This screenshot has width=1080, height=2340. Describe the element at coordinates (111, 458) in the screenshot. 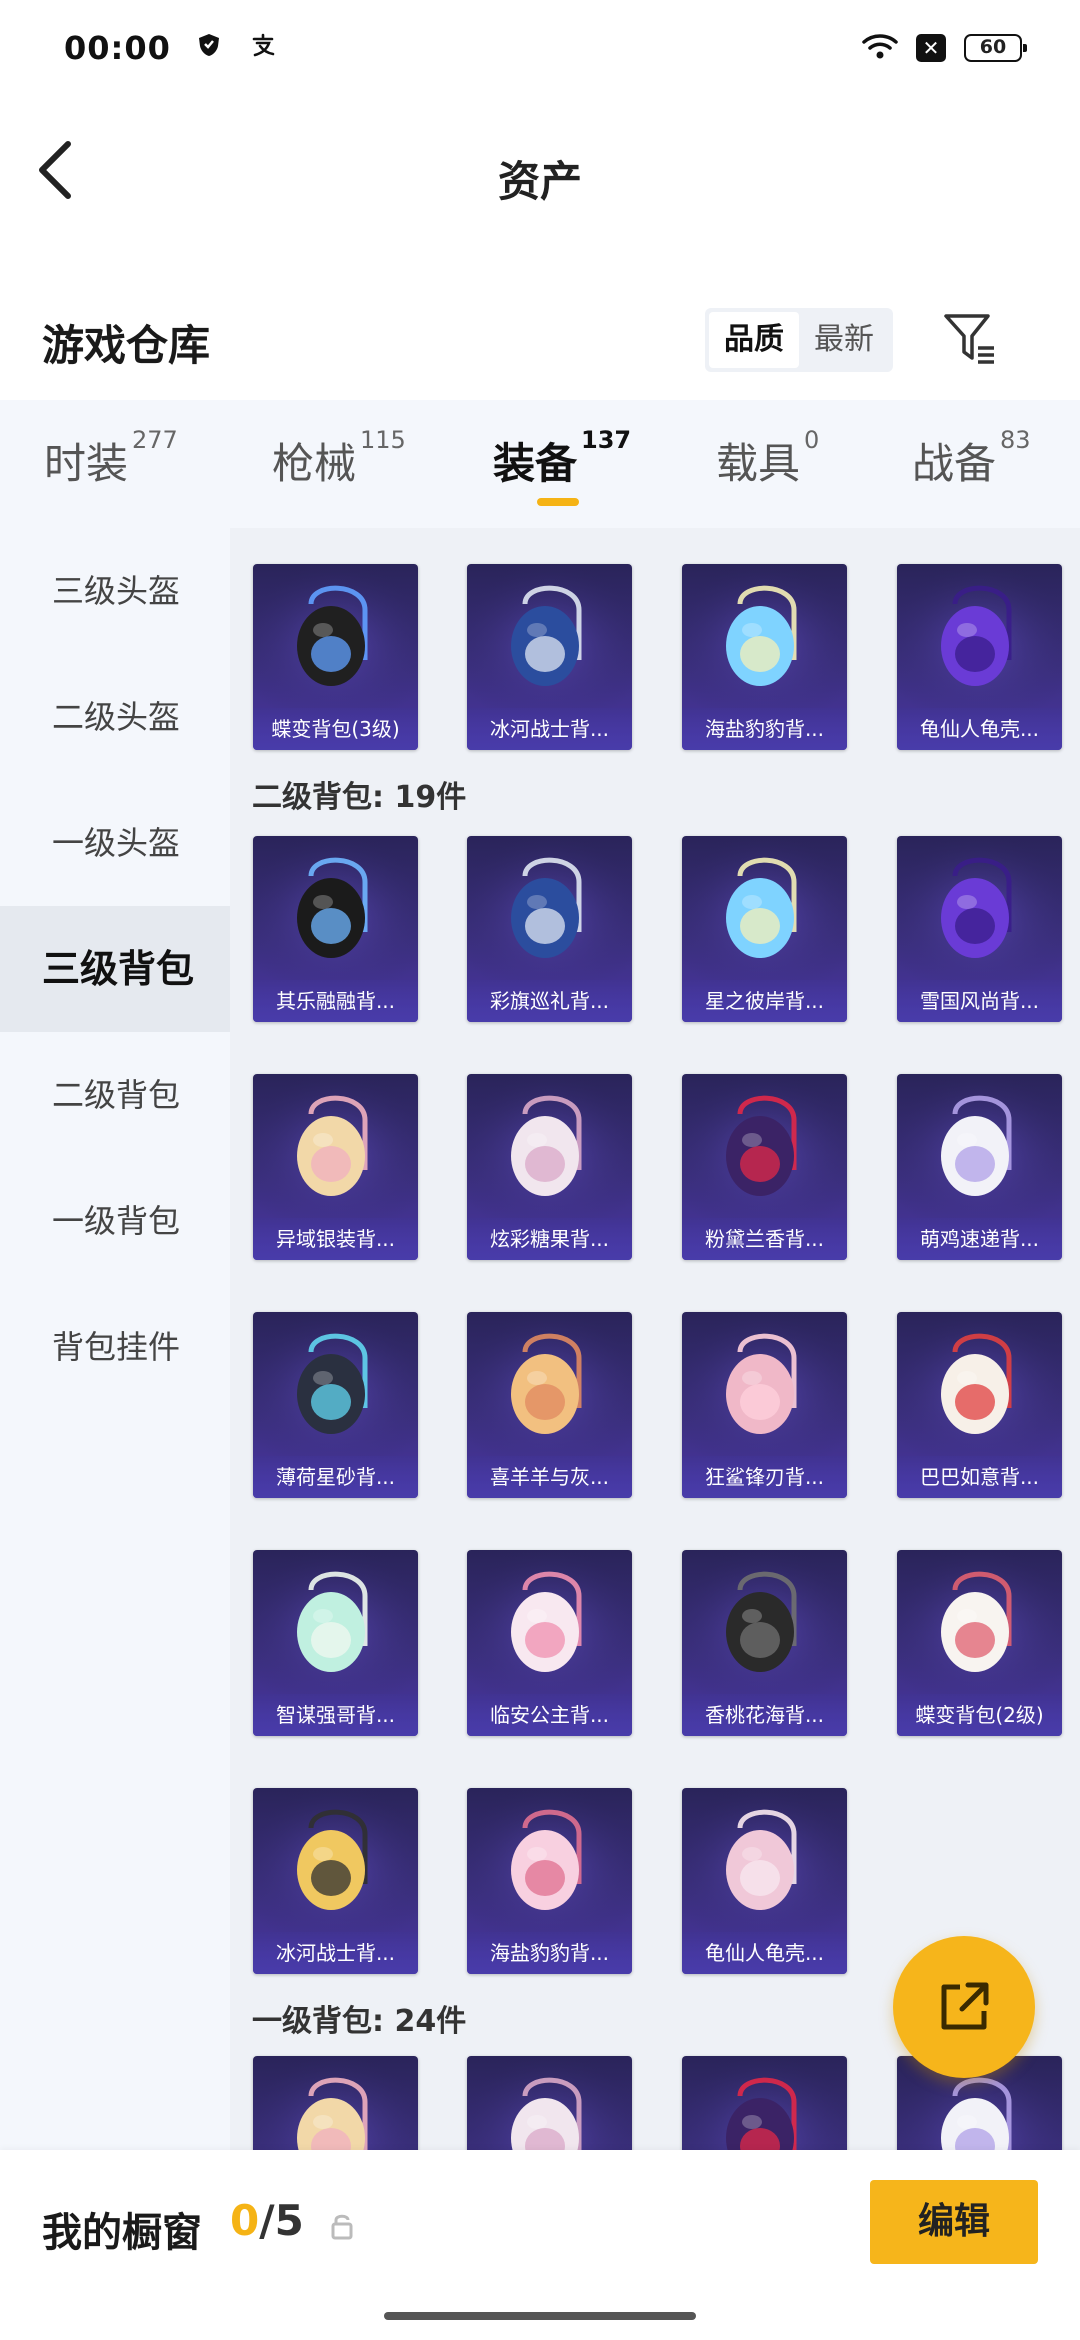

I see `tab-fashion: 时装 277` at that location.